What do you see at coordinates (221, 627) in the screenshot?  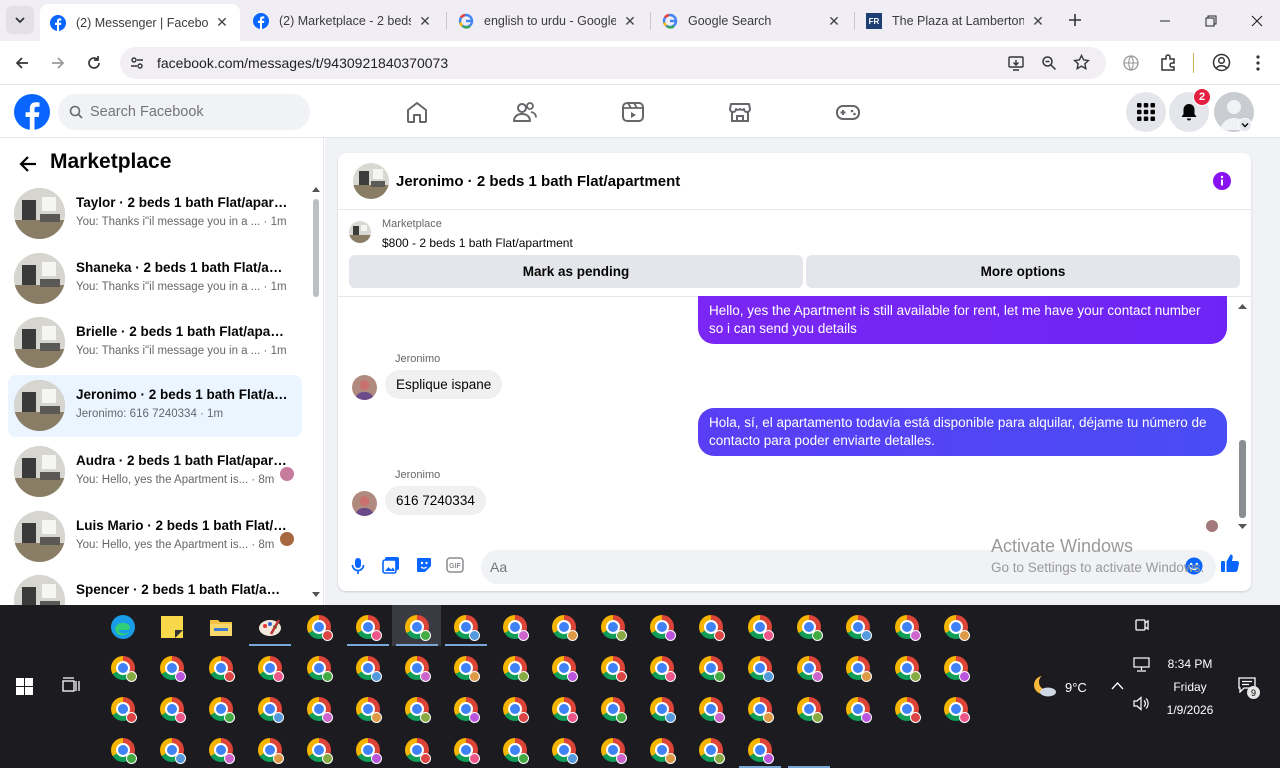 I see `file-explorer-taskbar-button` at bounding box center [221, 627].